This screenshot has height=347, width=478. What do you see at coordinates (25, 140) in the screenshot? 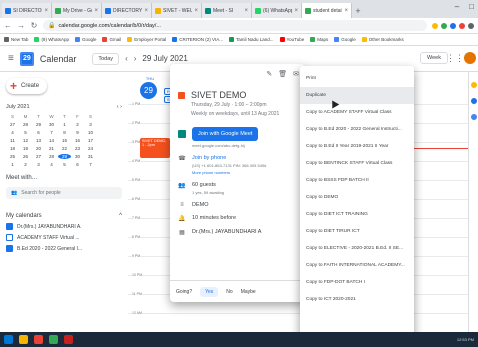
I see `mini-calendar-day: 12` at bounding box center [25, 140].